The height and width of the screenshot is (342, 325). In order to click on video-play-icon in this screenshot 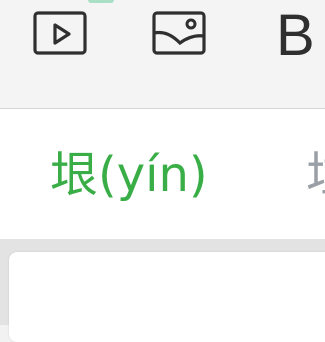, I will do `click(60, 33)`.